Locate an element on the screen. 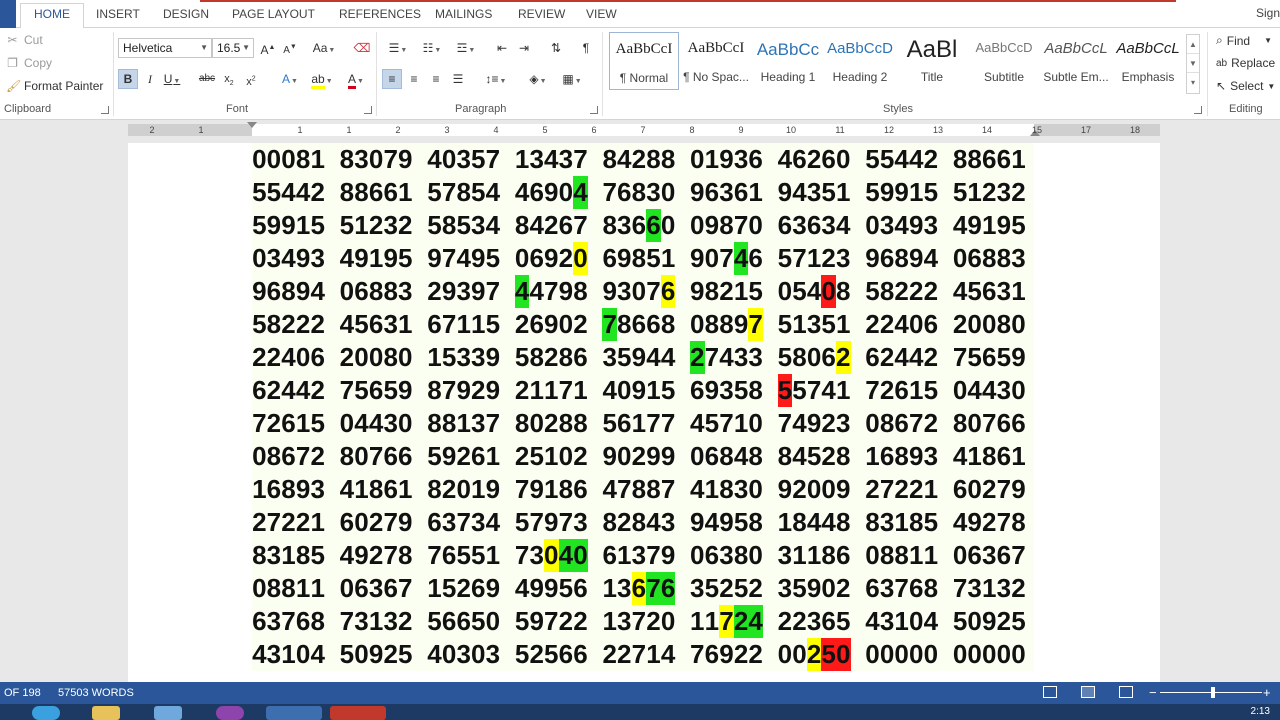 Image resolution: width=1280 pixels, height=720 pixels. chrome-taskbar-icon is located at coordinates (358, 713).